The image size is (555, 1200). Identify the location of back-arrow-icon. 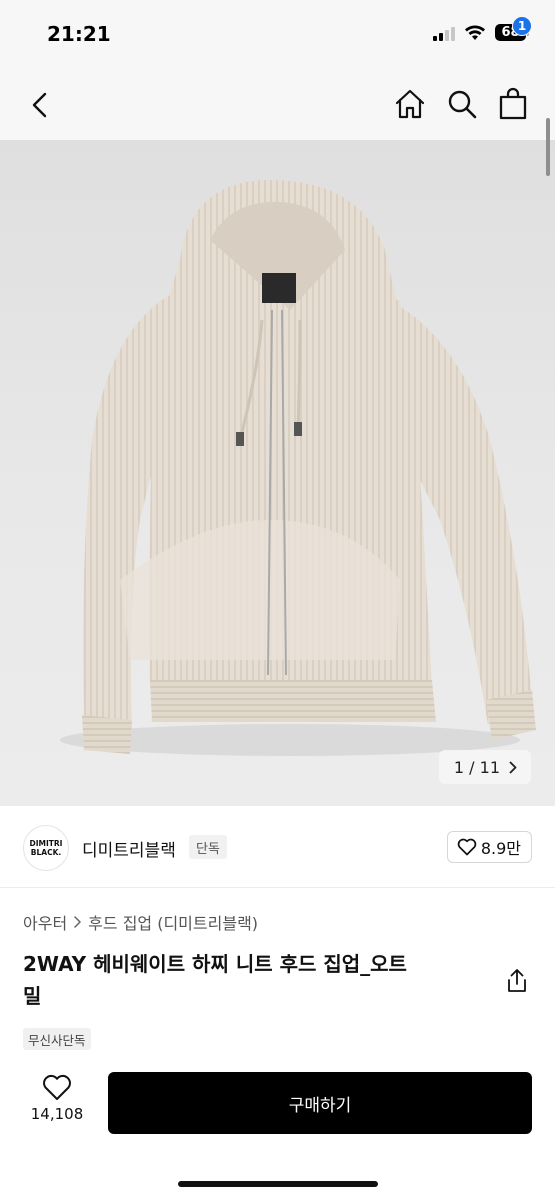
(41, 105).